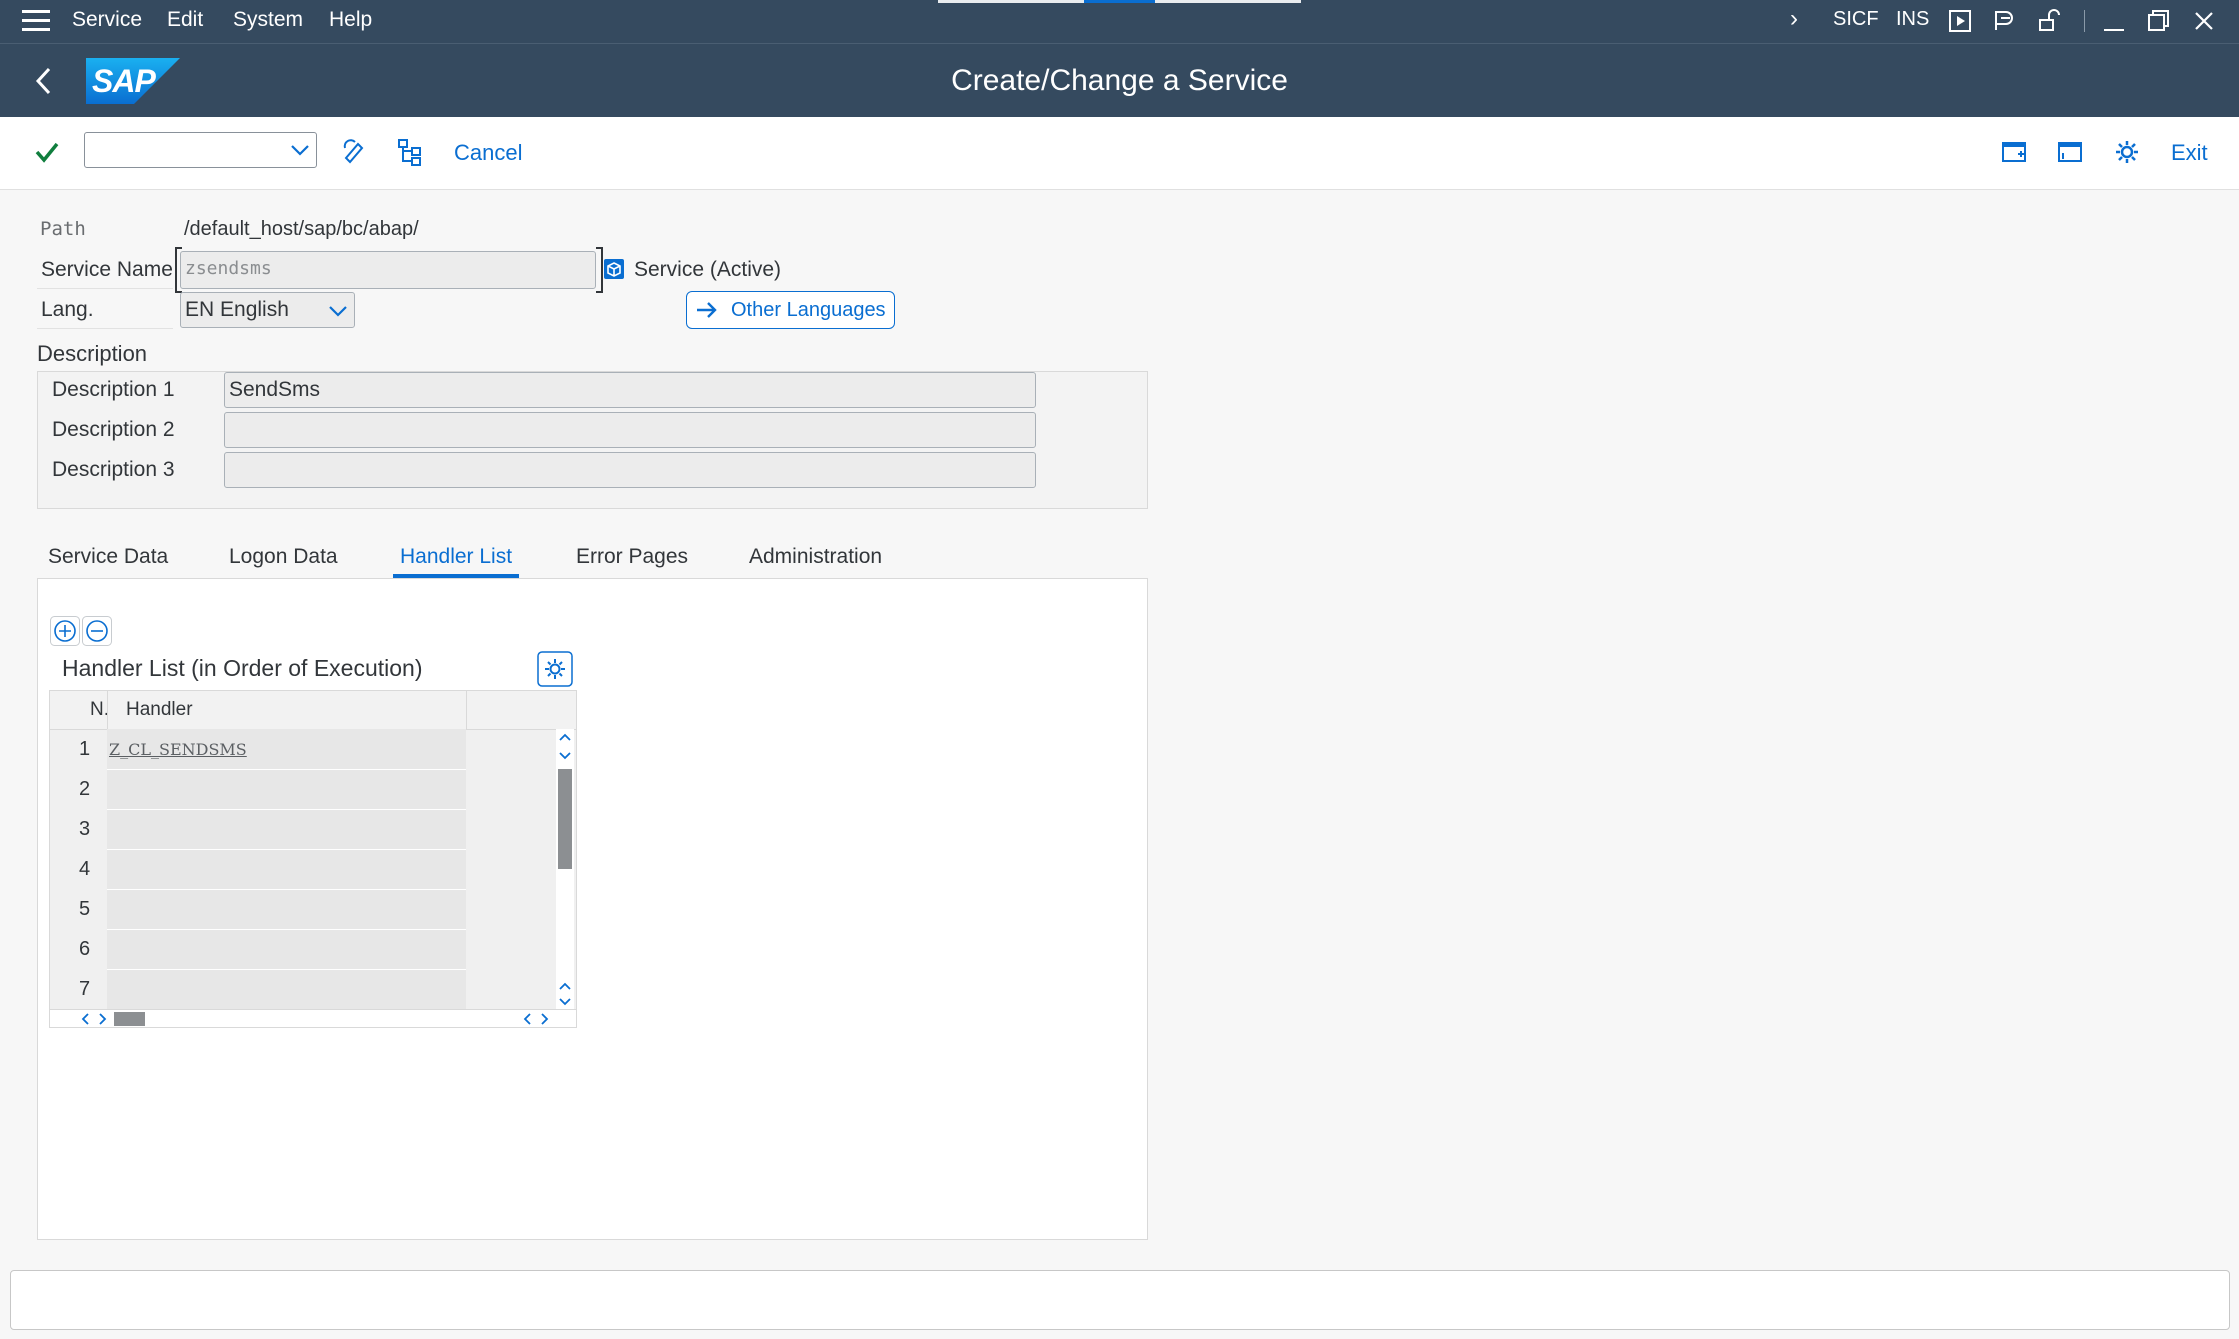 The height and width of the screenshot is (1339, 2239). Describe the element at coordinates (630, 390) in the screenshot. I see `description-1-field: SendSms` at that location.